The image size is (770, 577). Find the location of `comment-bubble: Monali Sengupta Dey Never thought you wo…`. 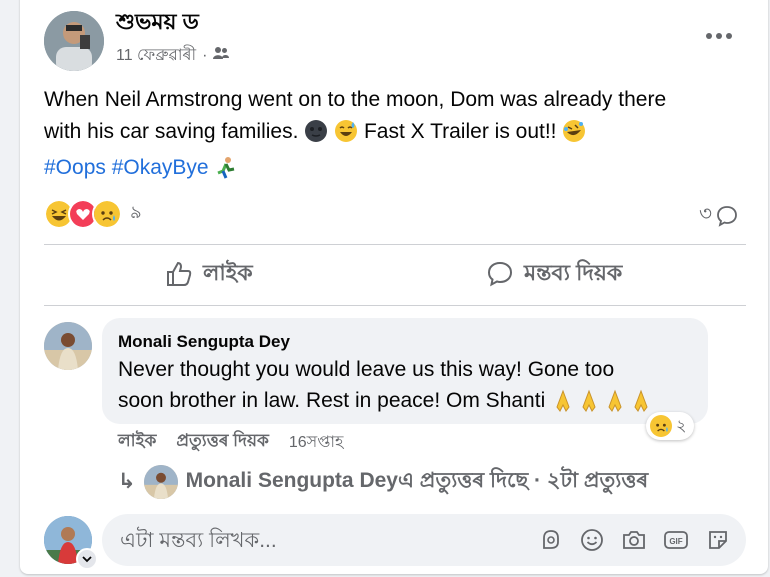

comment-bubble: Monali Sengupta Dey Never thought you wo… is located at coordinates (405, 371).